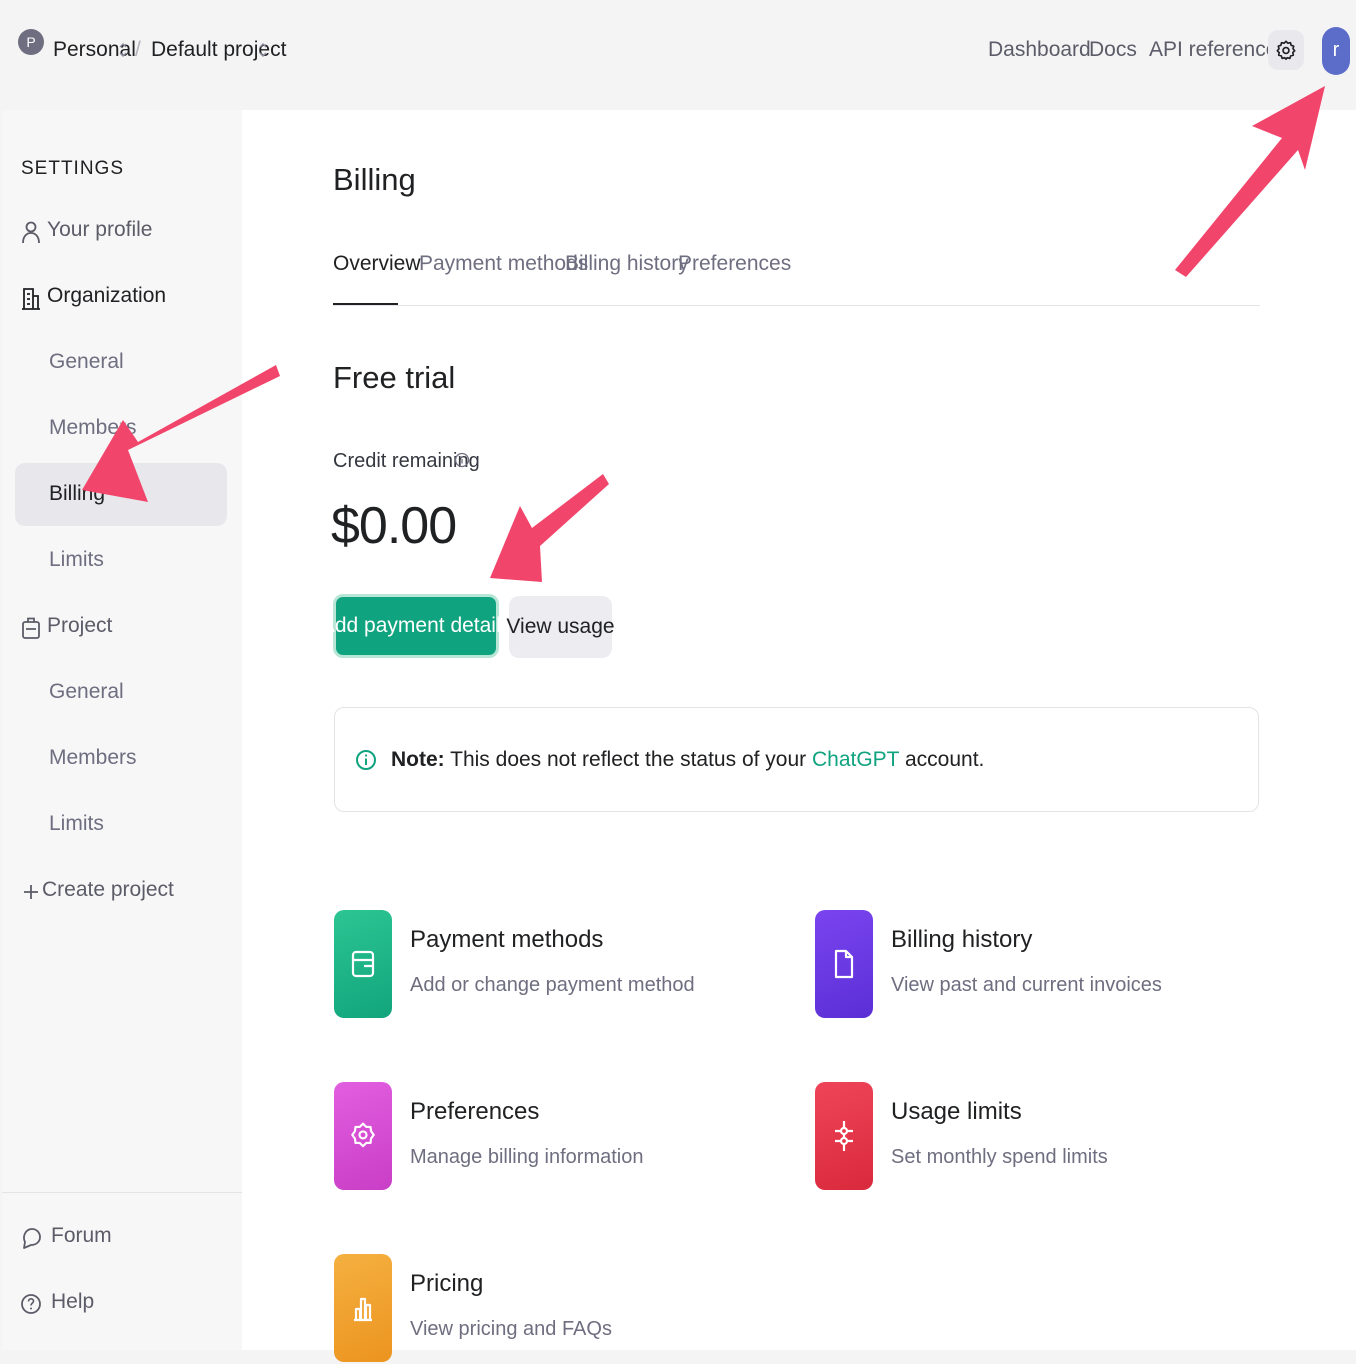 The width and height of the screenshot is (1356, 1364). What do you see at coordinates (100, 229) in the screenshot?
I see `sidebar-item-label: Your profile` at bounding box center [100, 229].